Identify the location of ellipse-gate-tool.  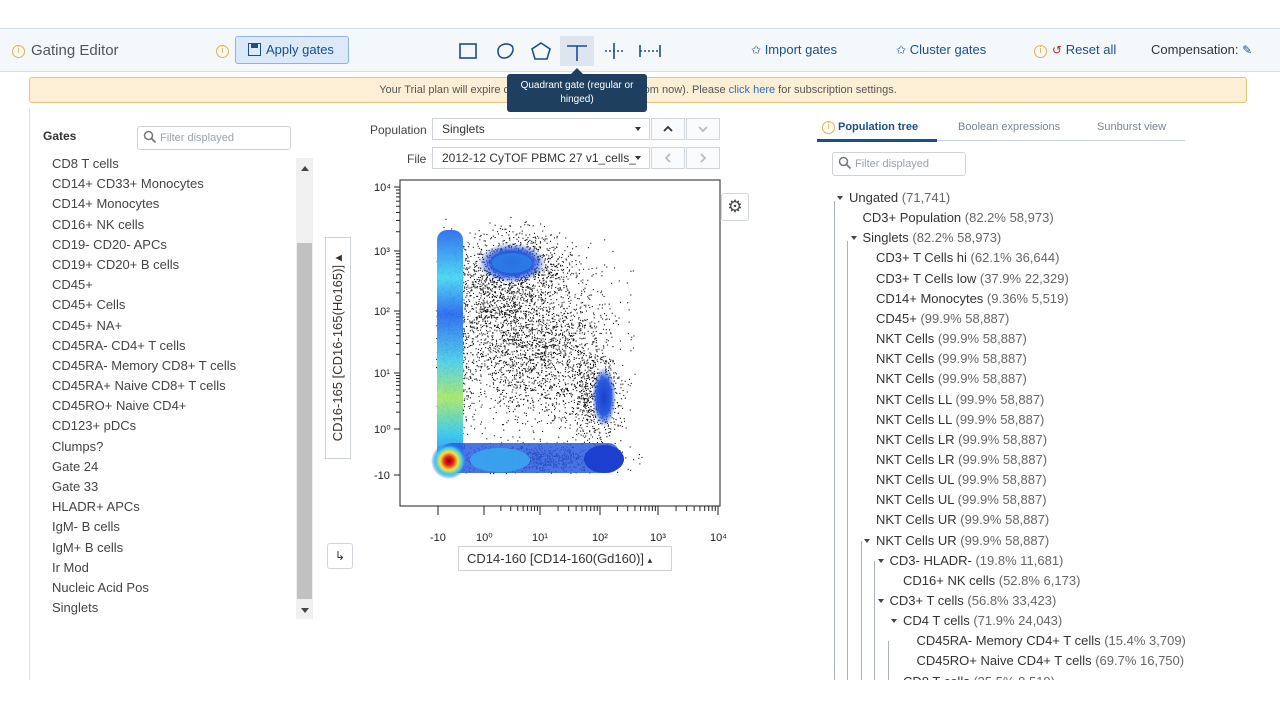
(505, 51).